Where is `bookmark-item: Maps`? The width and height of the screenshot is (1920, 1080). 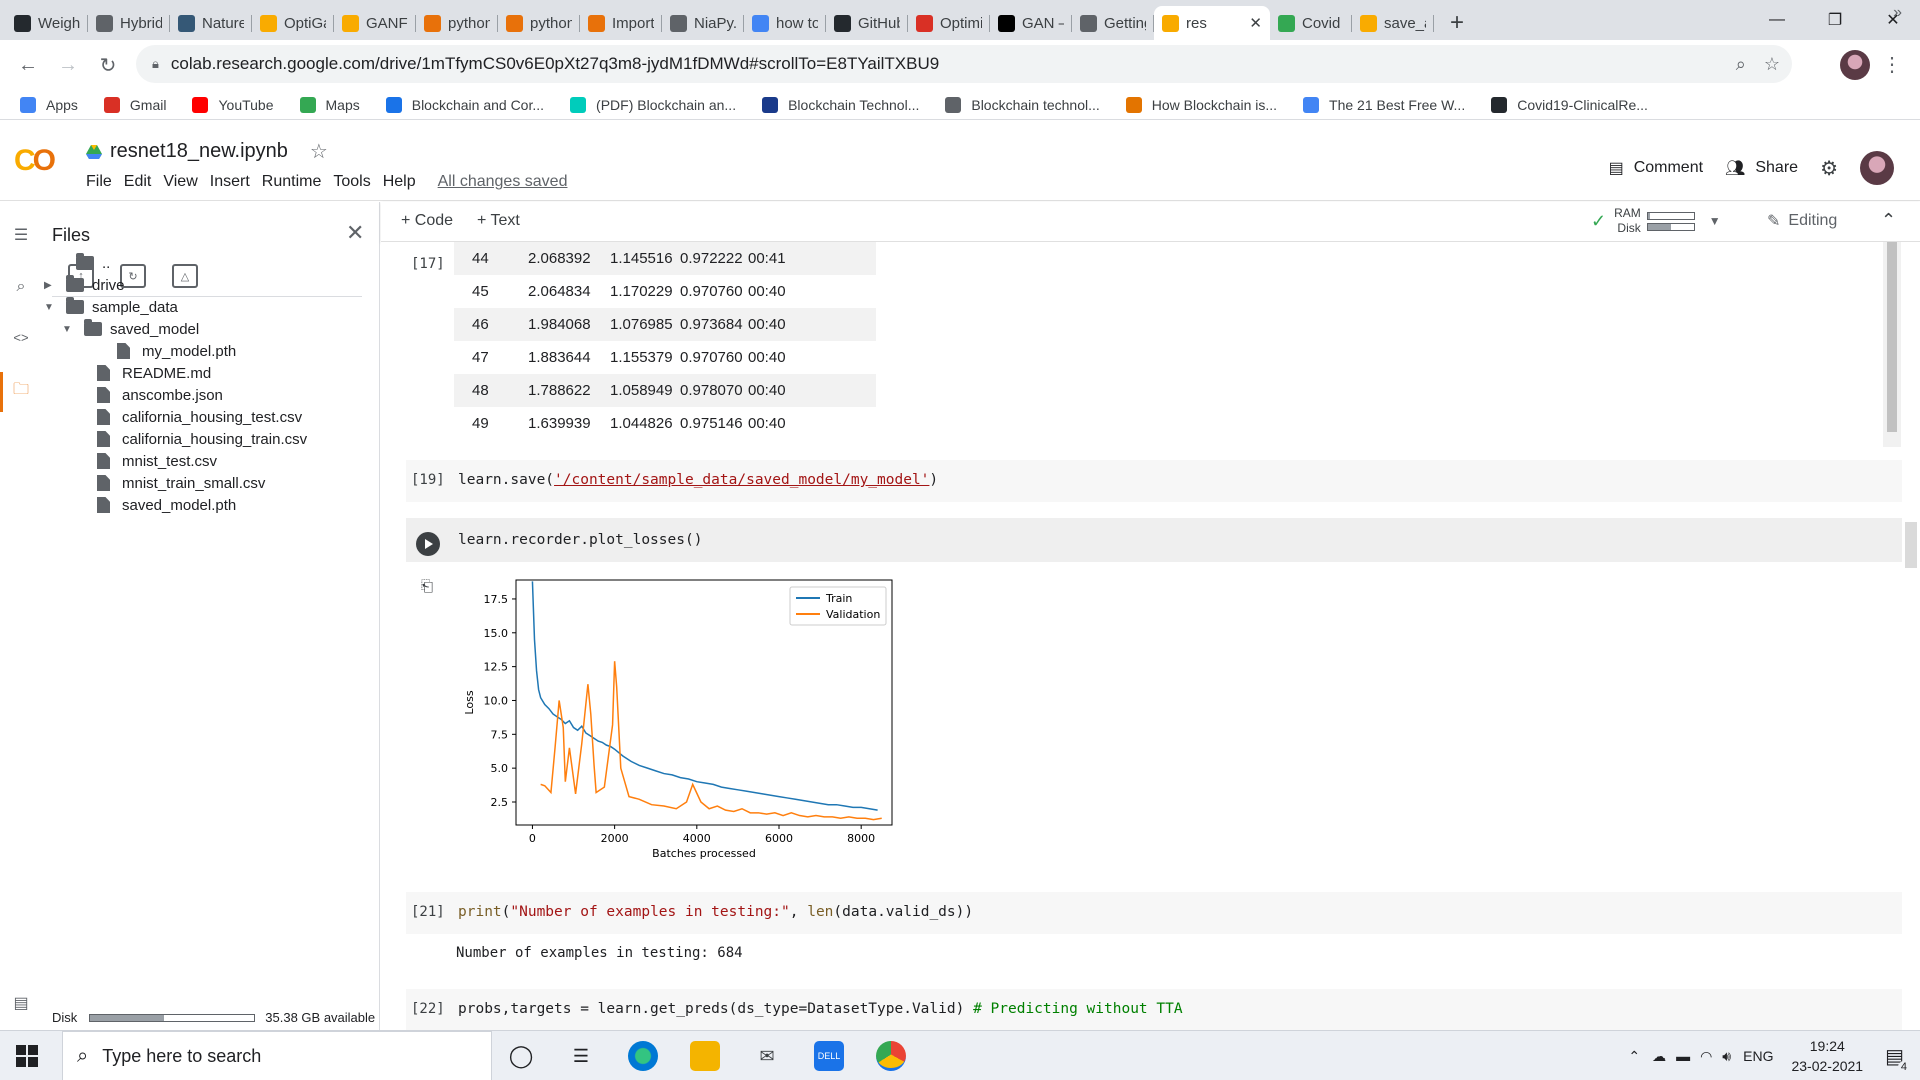 bookmark-item: Maps is located at coordinates (329, 104).